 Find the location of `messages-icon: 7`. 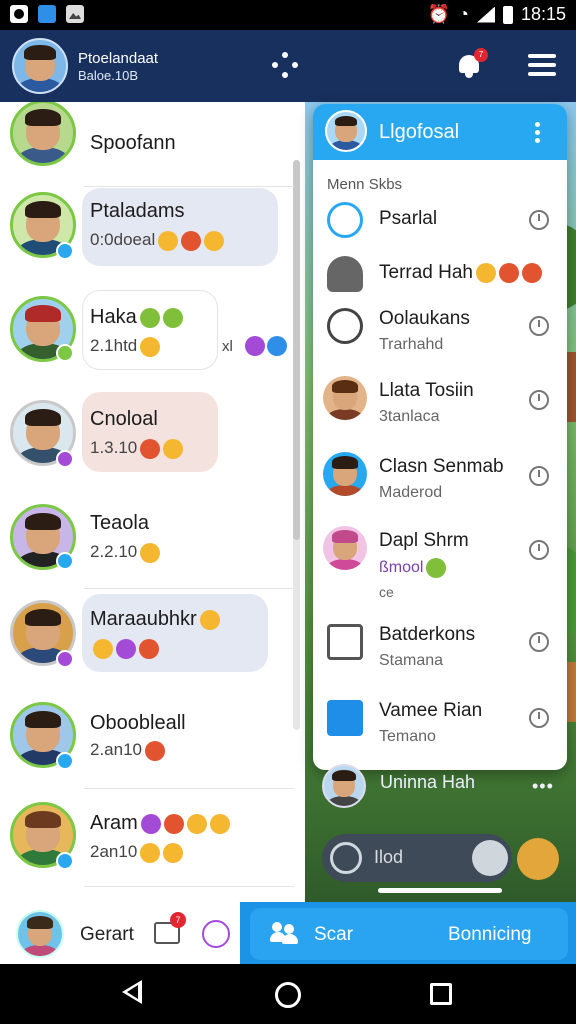

messages-icon: 7 is located at coordinates (170, 928).